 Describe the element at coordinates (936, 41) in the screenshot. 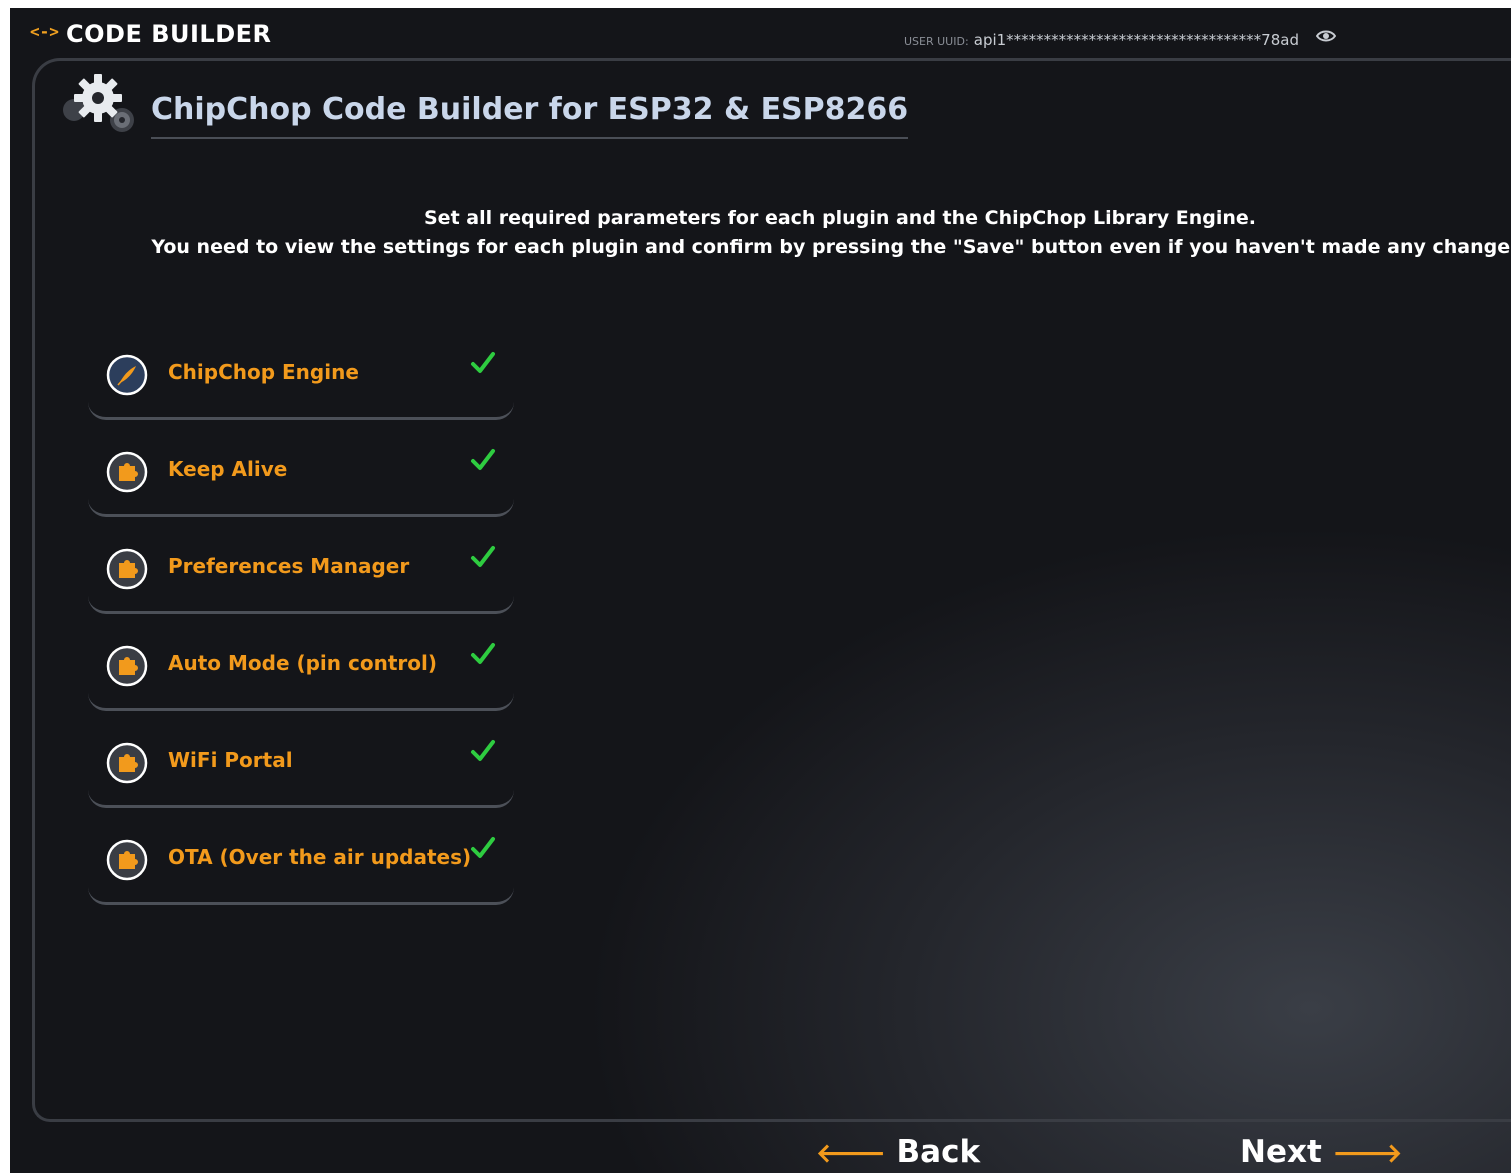

I see `uuid-label: USER UUID:` at that location.